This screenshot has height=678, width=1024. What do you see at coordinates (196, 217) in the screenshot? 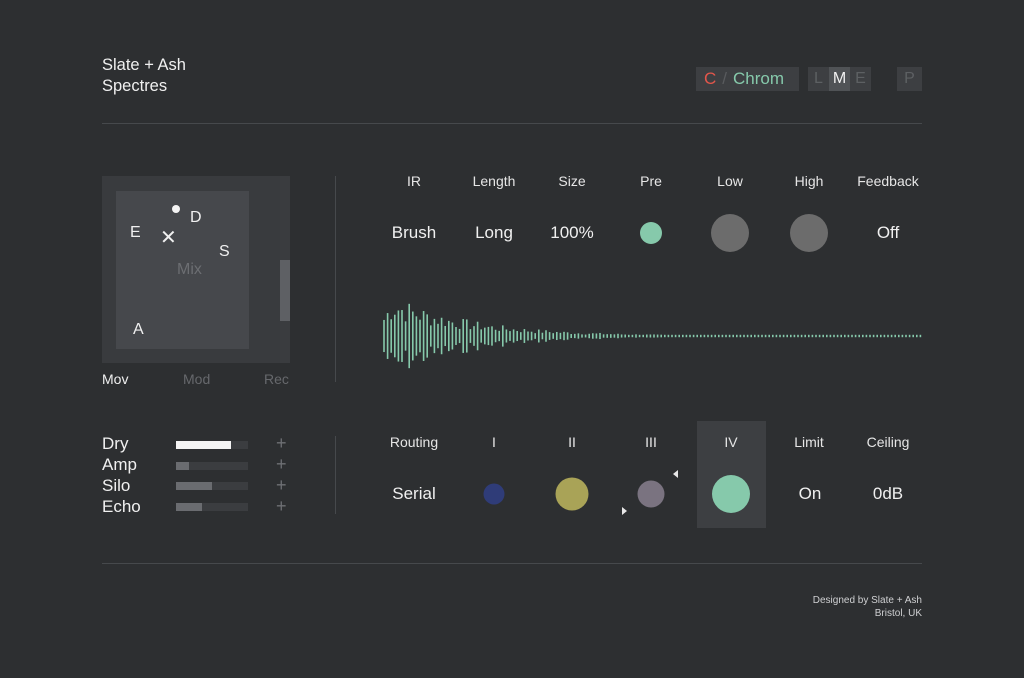
I see `xy-point-d: D` at bounding box center [196, 217].